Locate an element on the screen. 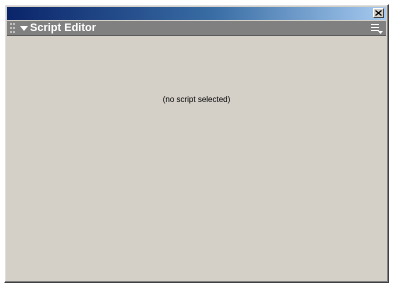  window-titlebar is located at coordinates (196, 13).